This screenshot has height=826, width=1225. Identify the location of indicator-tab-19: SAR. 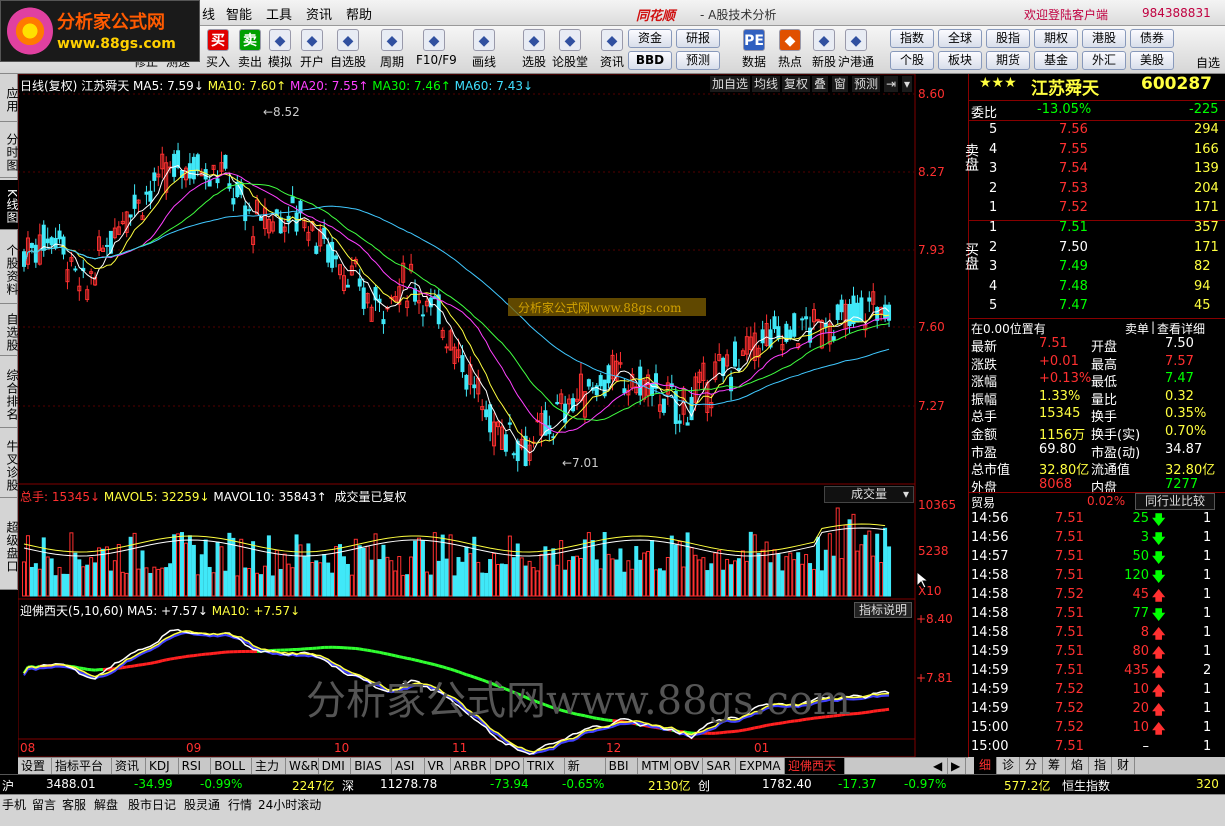
(719, 766).